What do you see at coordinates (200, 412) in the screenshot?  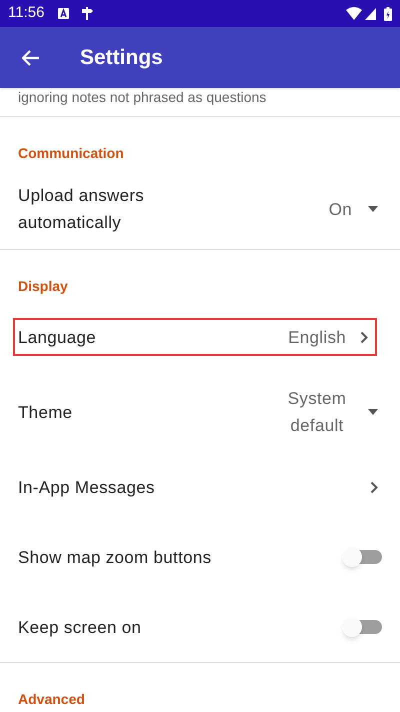 I see `preference-row: Theme System default` at bounding box center [200, 412].